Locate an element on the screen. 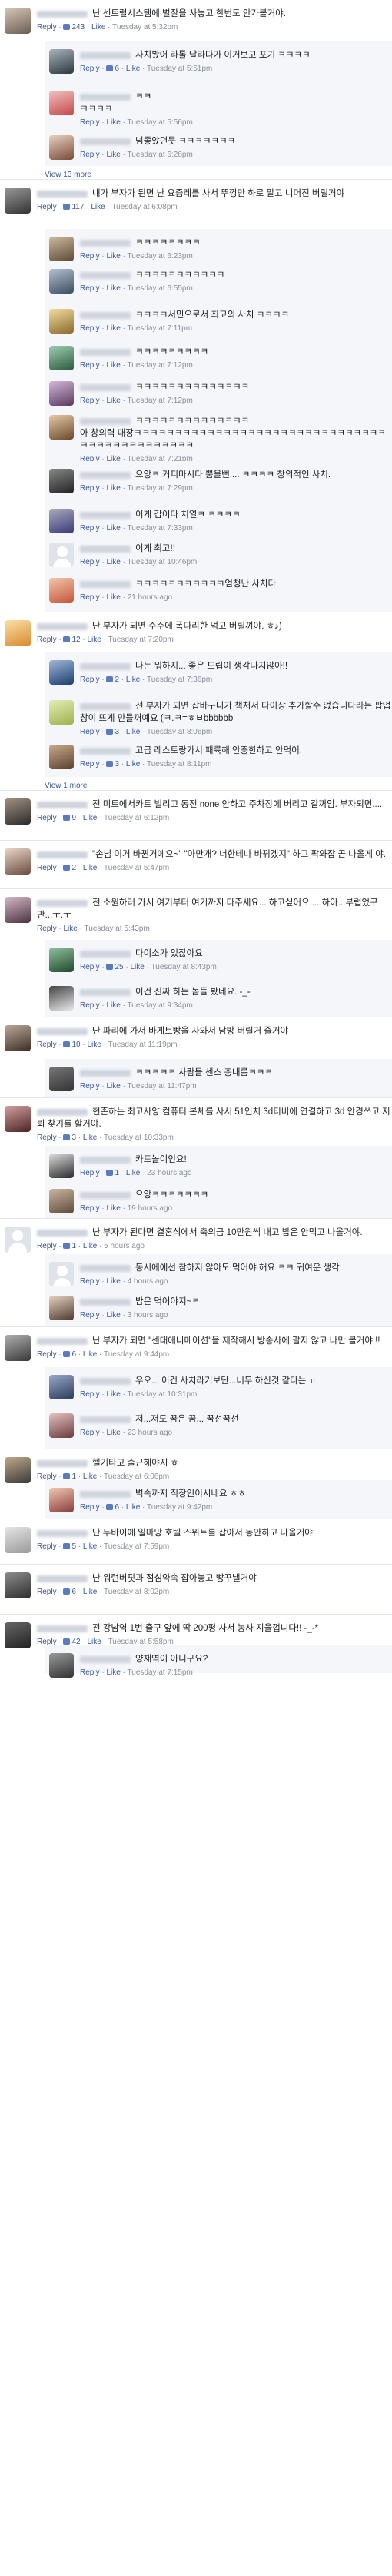 Image resolution: width=392 pixels, height=2576 pixels. timestamp: Tuesday at 9:44pm is located at coordinates (136, 1354).